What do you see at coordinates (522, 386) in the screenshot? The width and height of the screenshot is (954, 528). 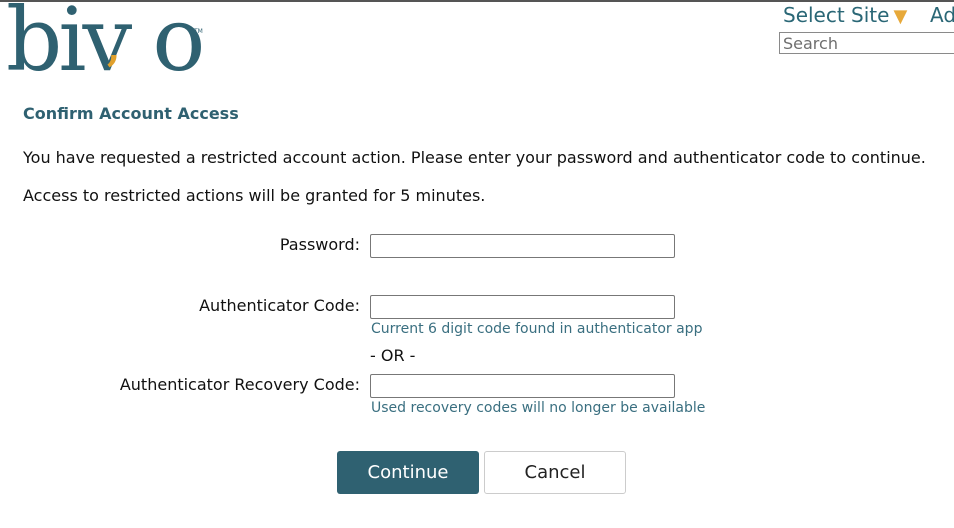 I see `recovery-code-field` at bounding box center [522, 386].